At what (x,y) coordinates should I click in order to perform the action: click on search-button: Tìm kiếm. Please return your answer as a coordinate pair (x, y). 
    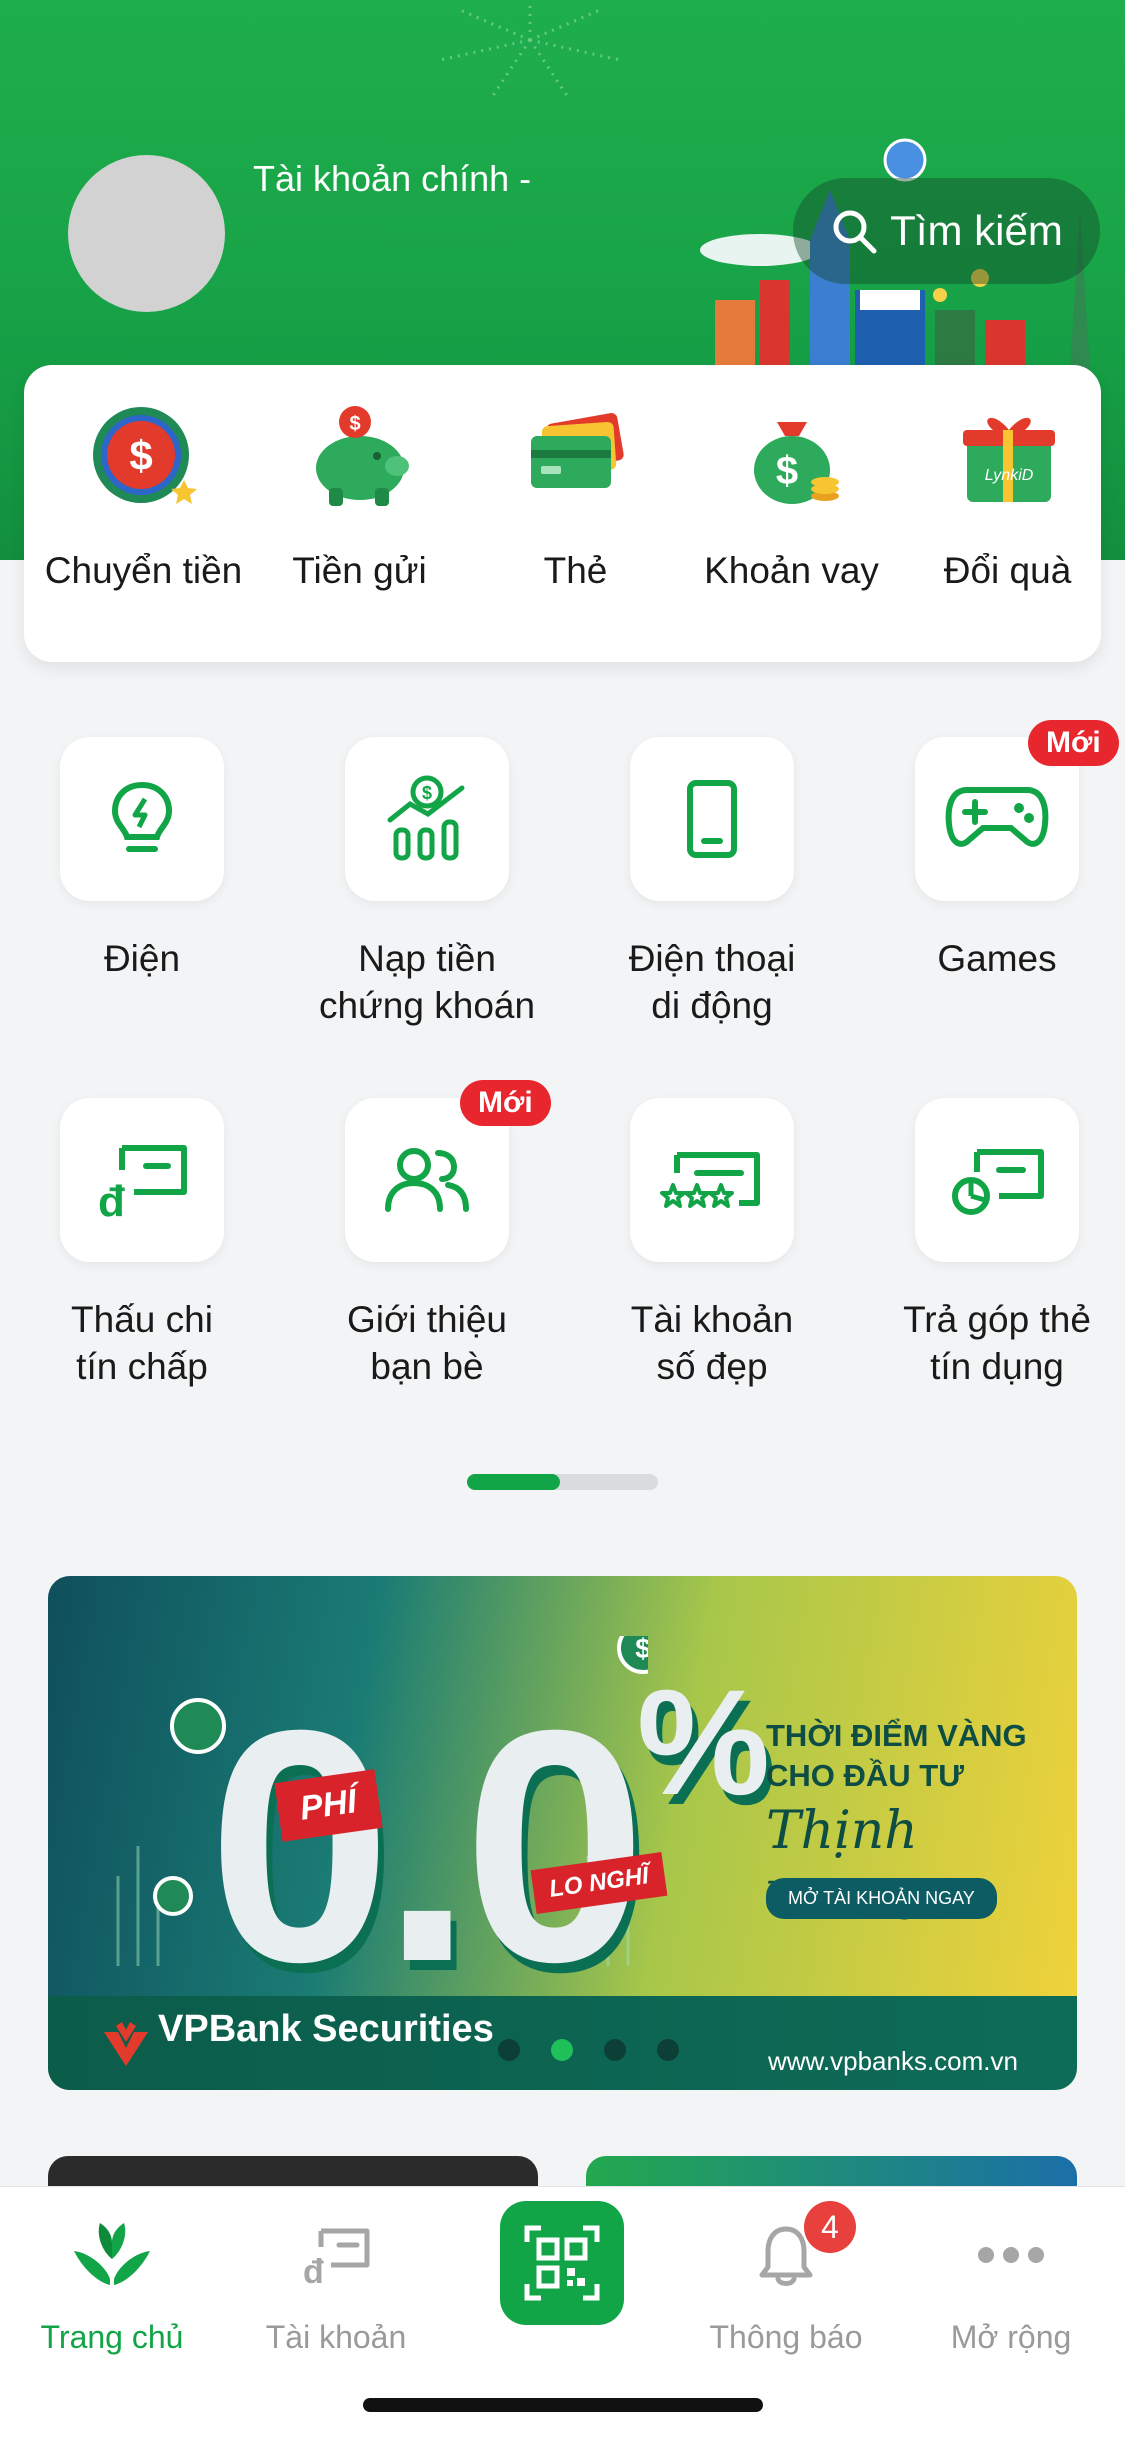
    Looking at the image, I should click on (946, 231).